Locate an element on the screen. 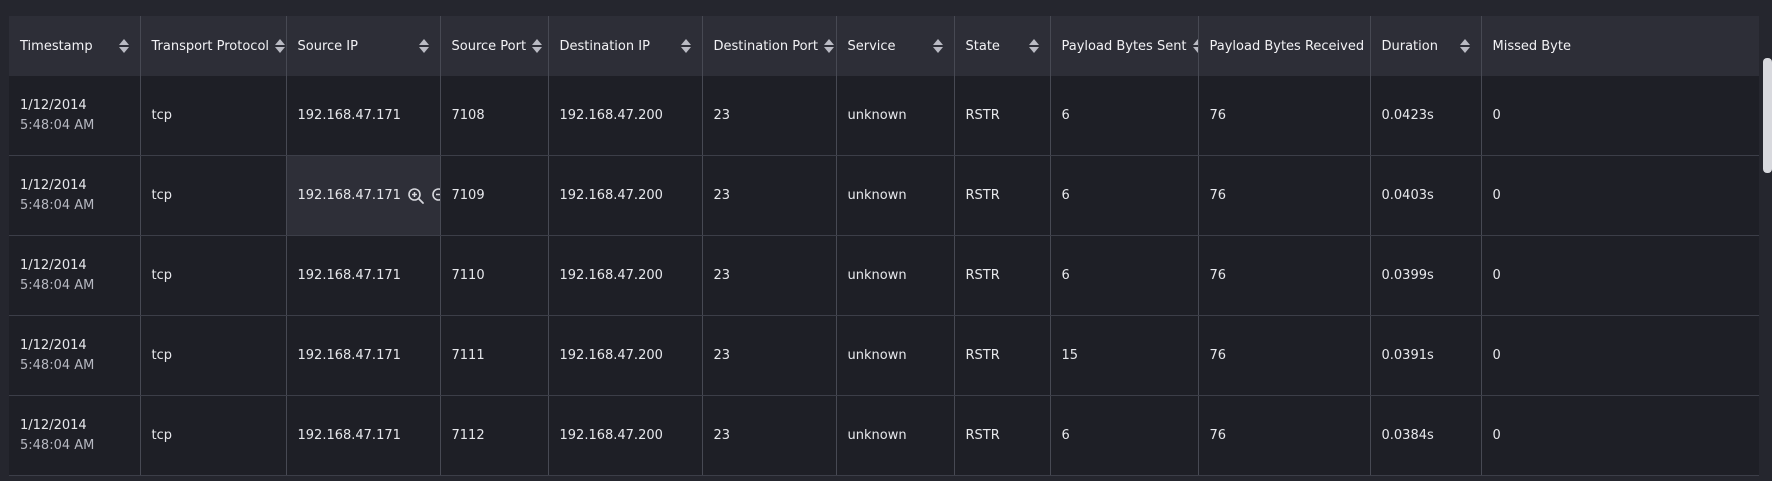 The width and height of the screenshot is (1772, 481). column-header-source-ip: Source IP is located at coordinates (363, 46).